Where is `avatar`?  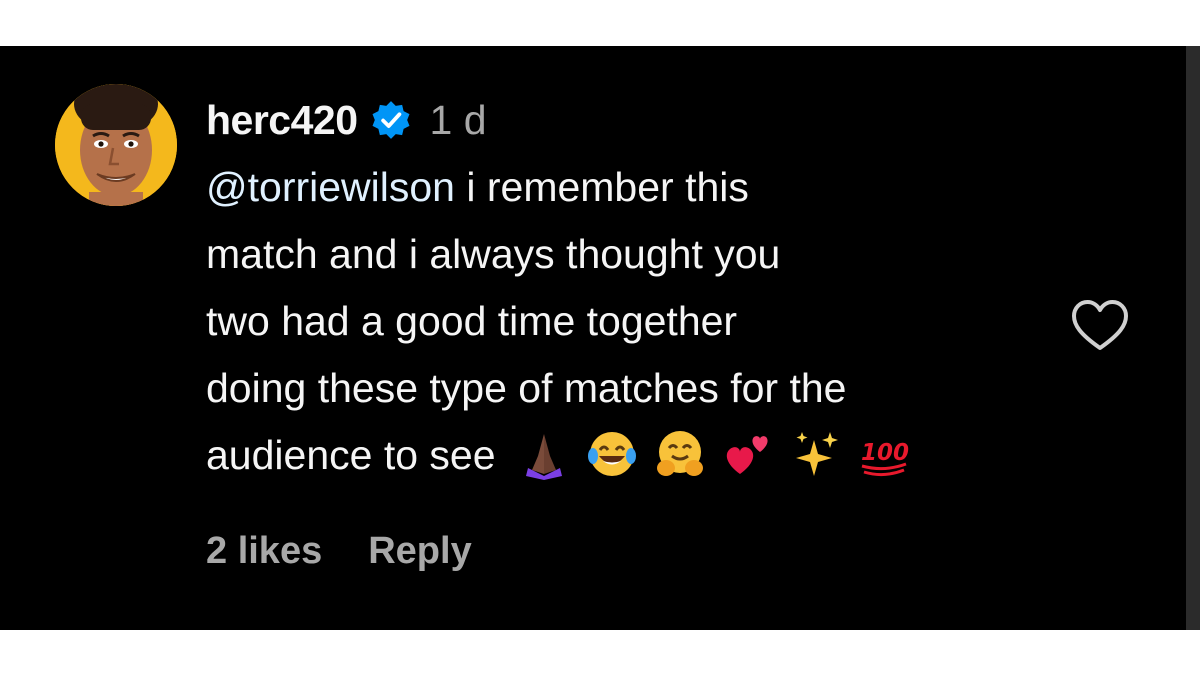
avatar is located at coordinates (116, 145).